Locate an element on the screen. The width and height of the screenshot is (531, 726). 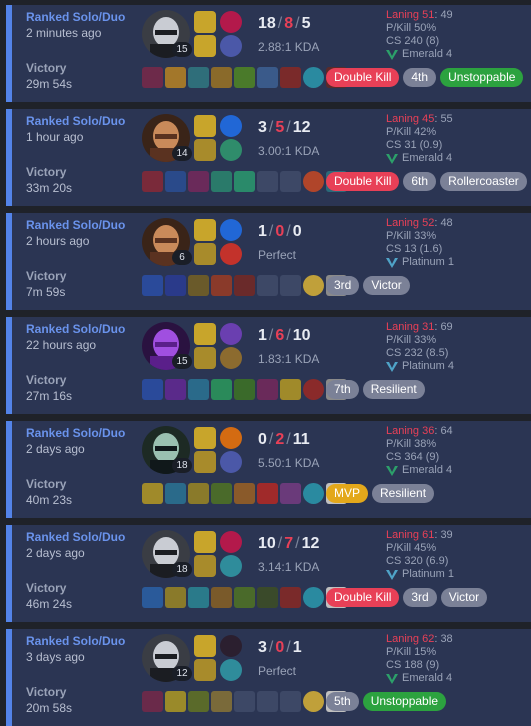
match-badge: 4th is located at coordinates (420, 77).